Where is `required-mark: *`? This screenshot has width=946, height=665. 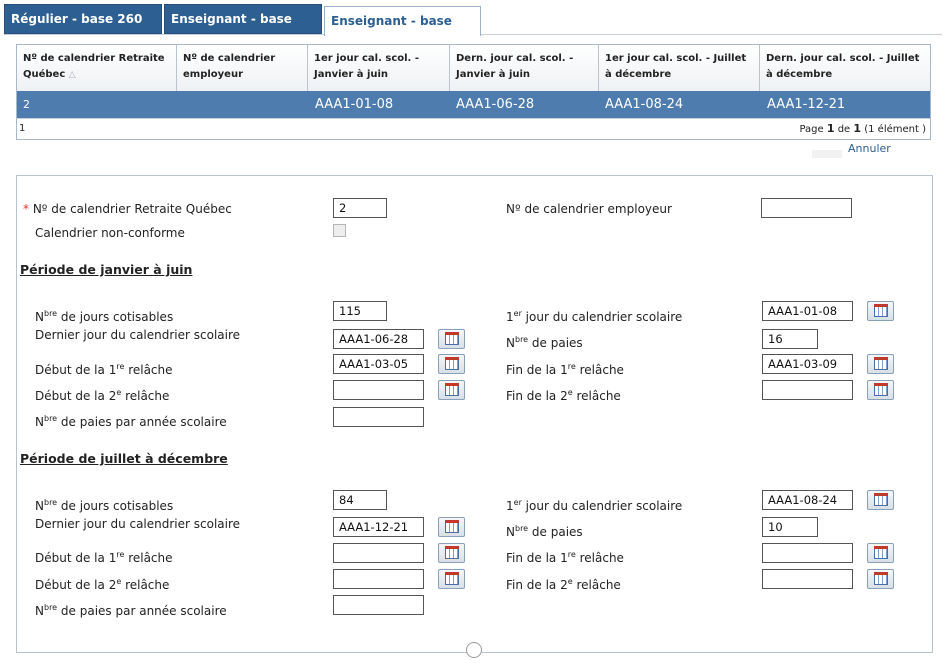
required-mark: * is located at coordinates (26, 209).